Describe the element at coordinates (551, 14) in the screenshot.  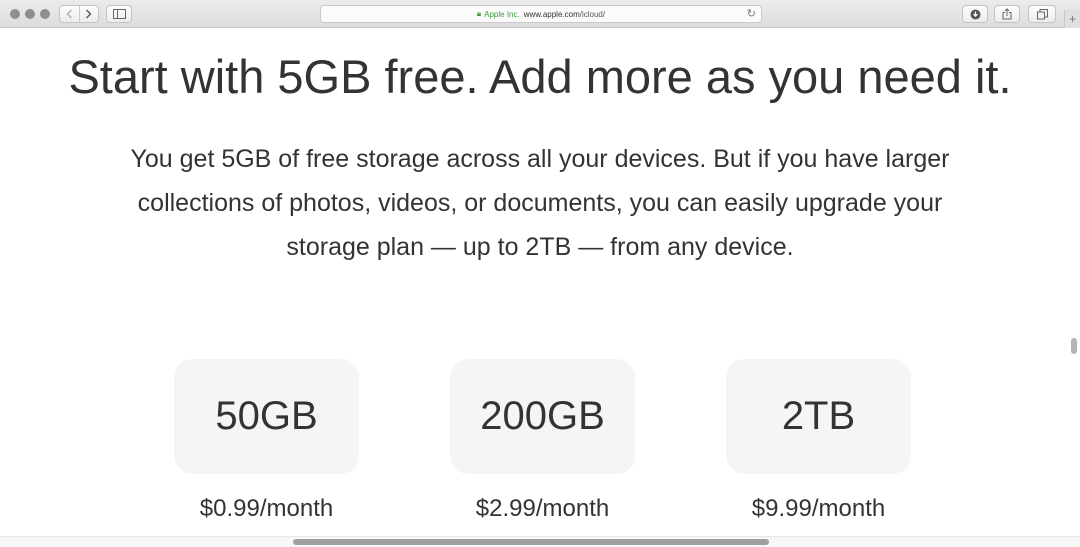
I see `url-domain: www.apple.com` at that location.